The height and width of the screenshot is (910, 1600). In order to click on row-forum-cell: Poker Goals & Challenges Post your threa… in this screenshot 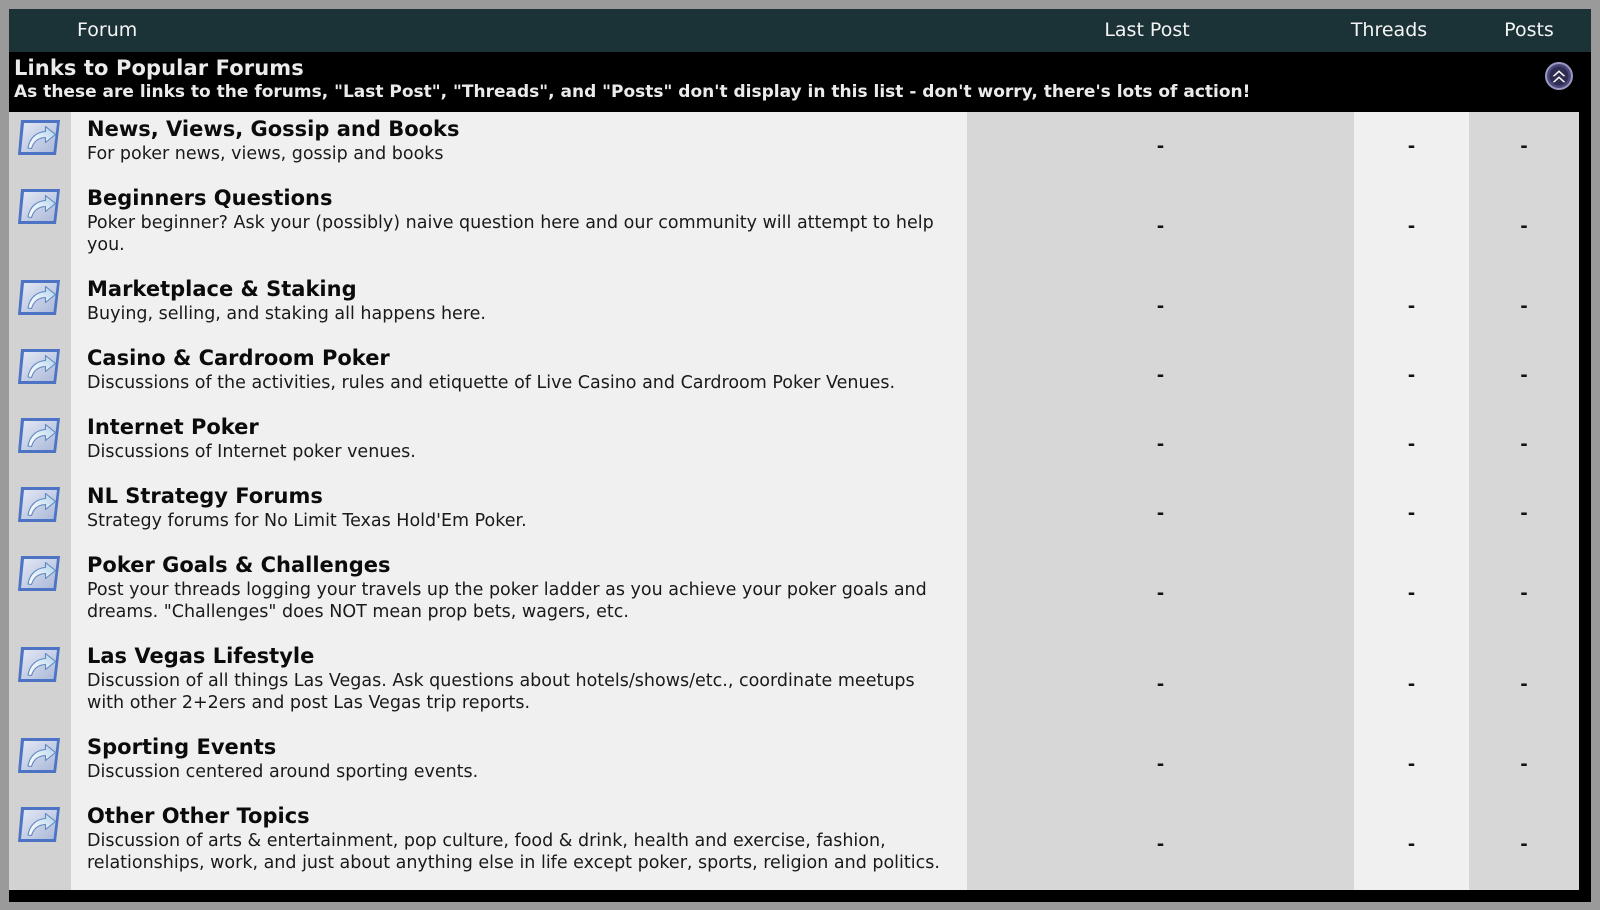, I will do `click(519, 589)`.